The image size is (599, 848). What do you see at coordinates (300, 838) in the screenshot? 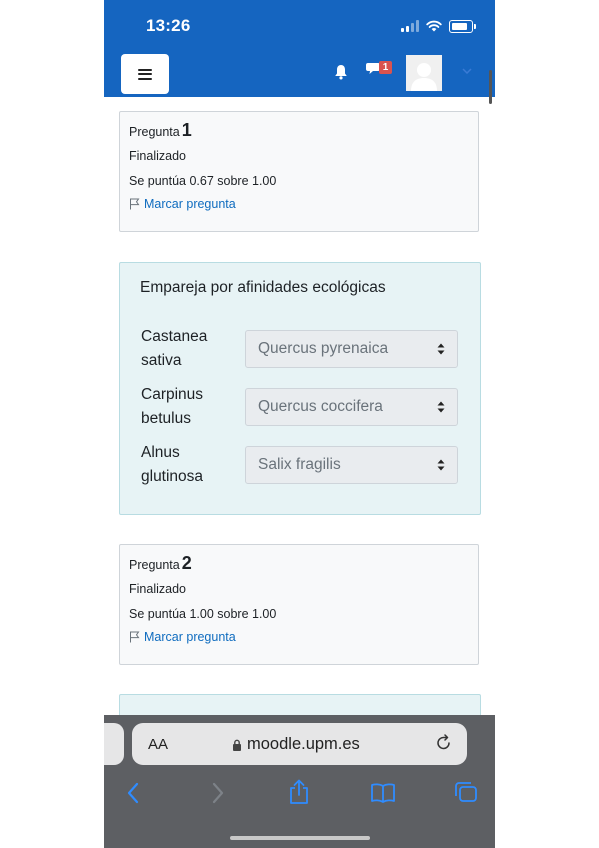
I see `home-indicator` at bounding box center [300, 838].